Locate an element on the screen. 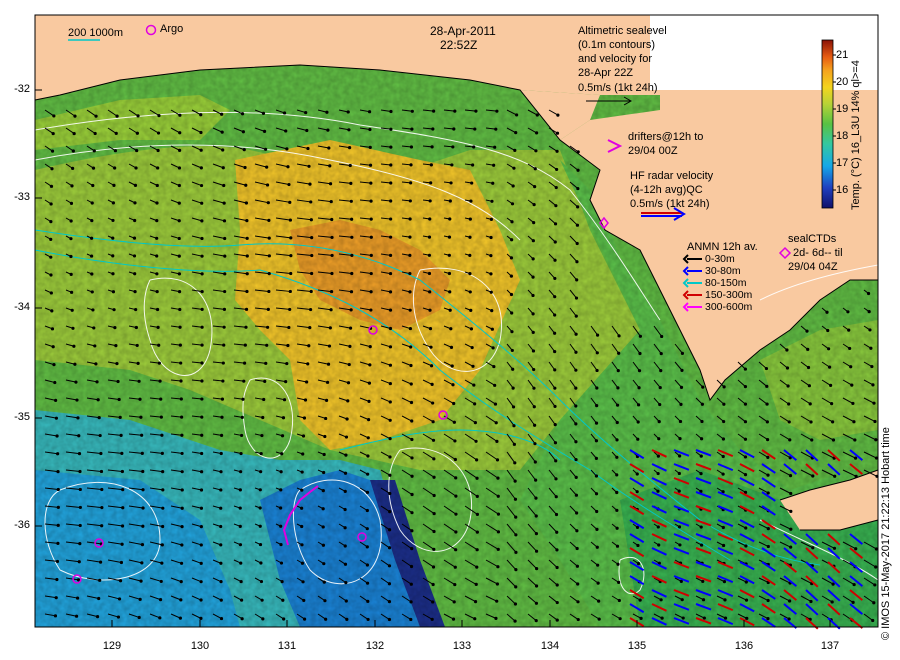 The height and width of the screenshot is (660, 900). colorbar-tick: 18 is located at coordinates (842, 136).